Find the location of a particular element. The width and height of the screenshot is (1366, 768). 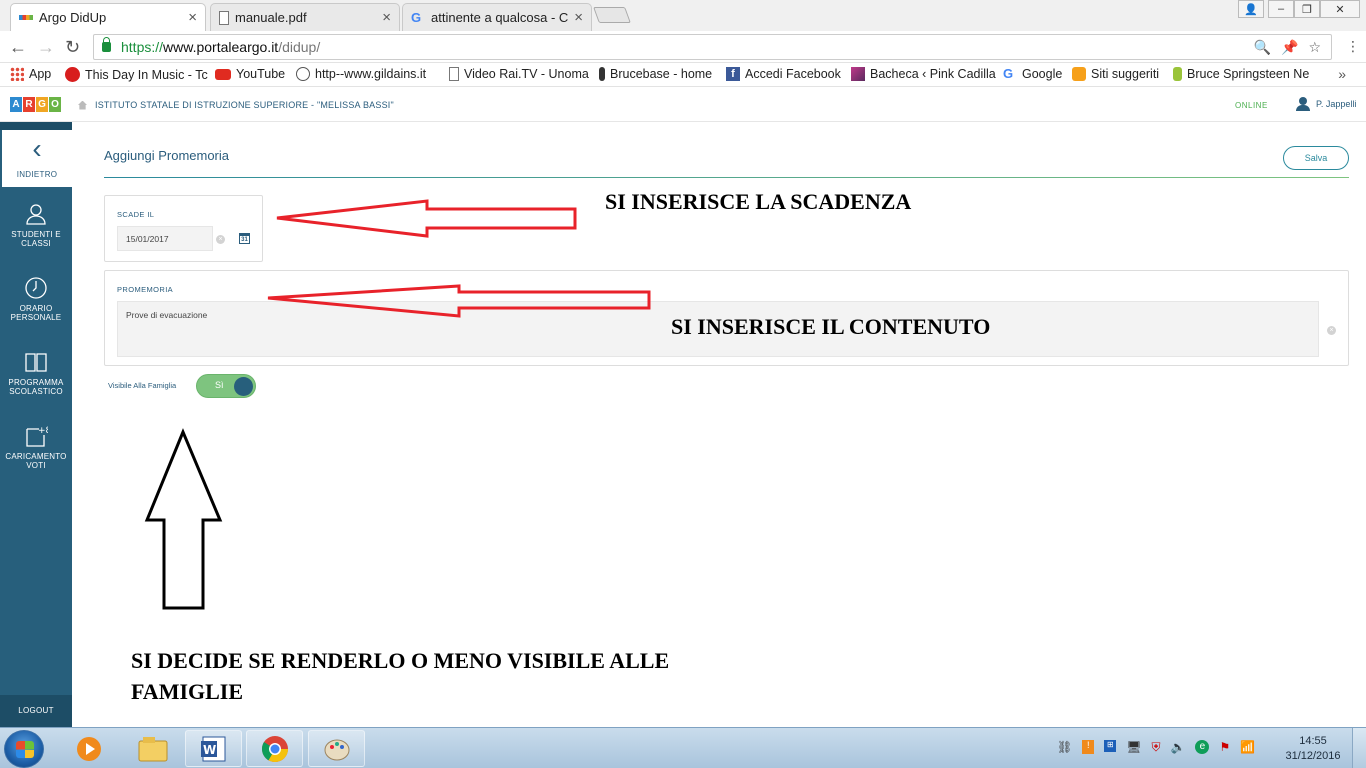

url-protocol: https:// is located at coordinates (142, 47).